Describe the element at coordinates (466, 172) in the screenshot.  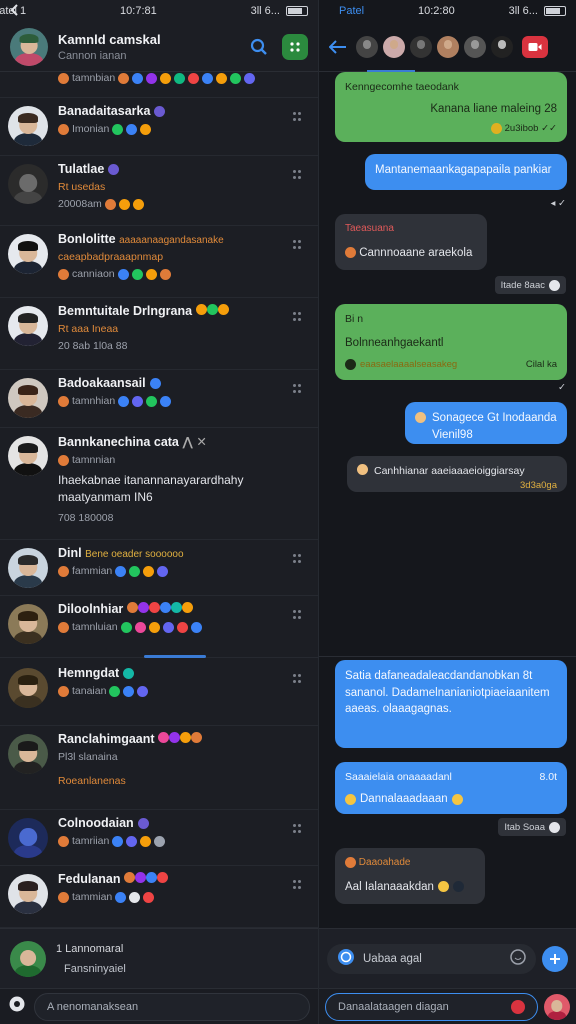
I see `message-bubble: Mantanemaankagapapaila pankiar` at that location.